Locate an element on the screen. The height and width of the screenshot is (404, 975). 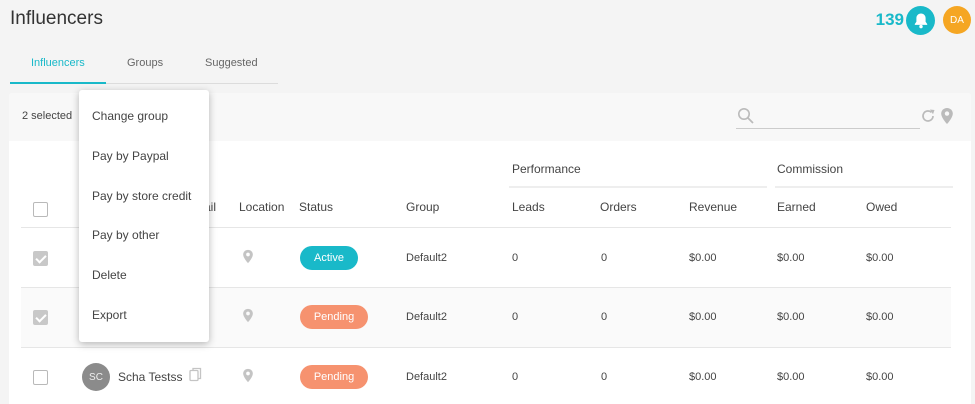
row-divider is located at coordinates (486, 347).